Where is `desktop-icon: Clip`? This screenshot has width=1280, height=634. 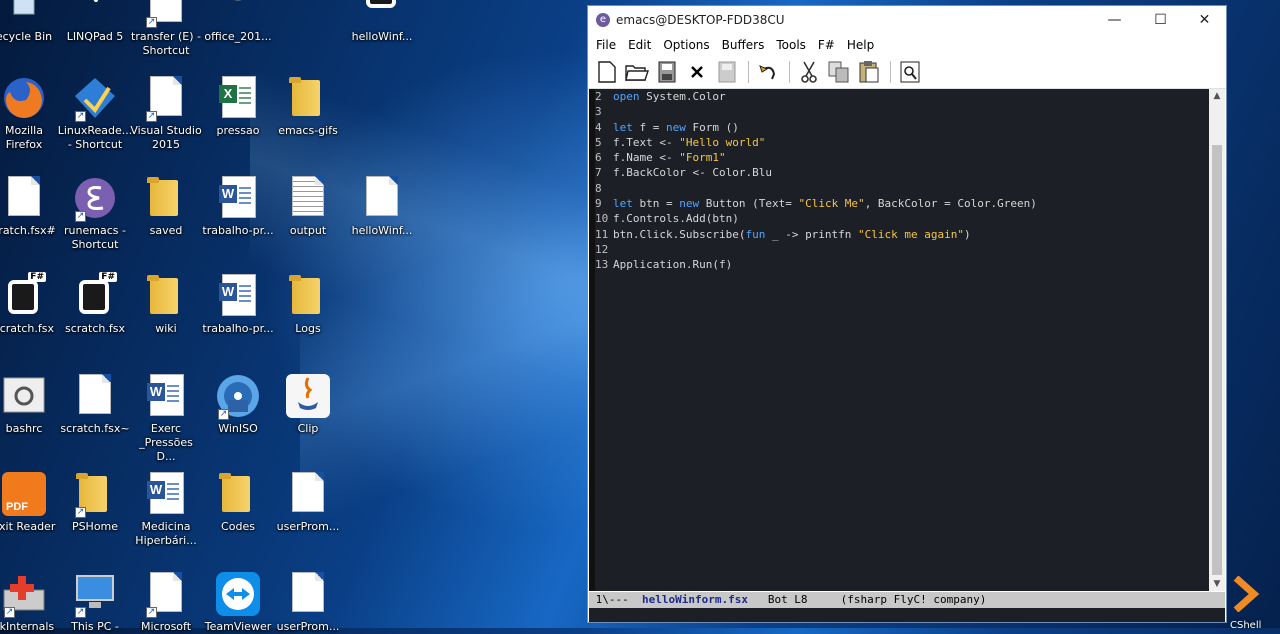
desktop-icon: Clip is located at coordinates (308, 404).